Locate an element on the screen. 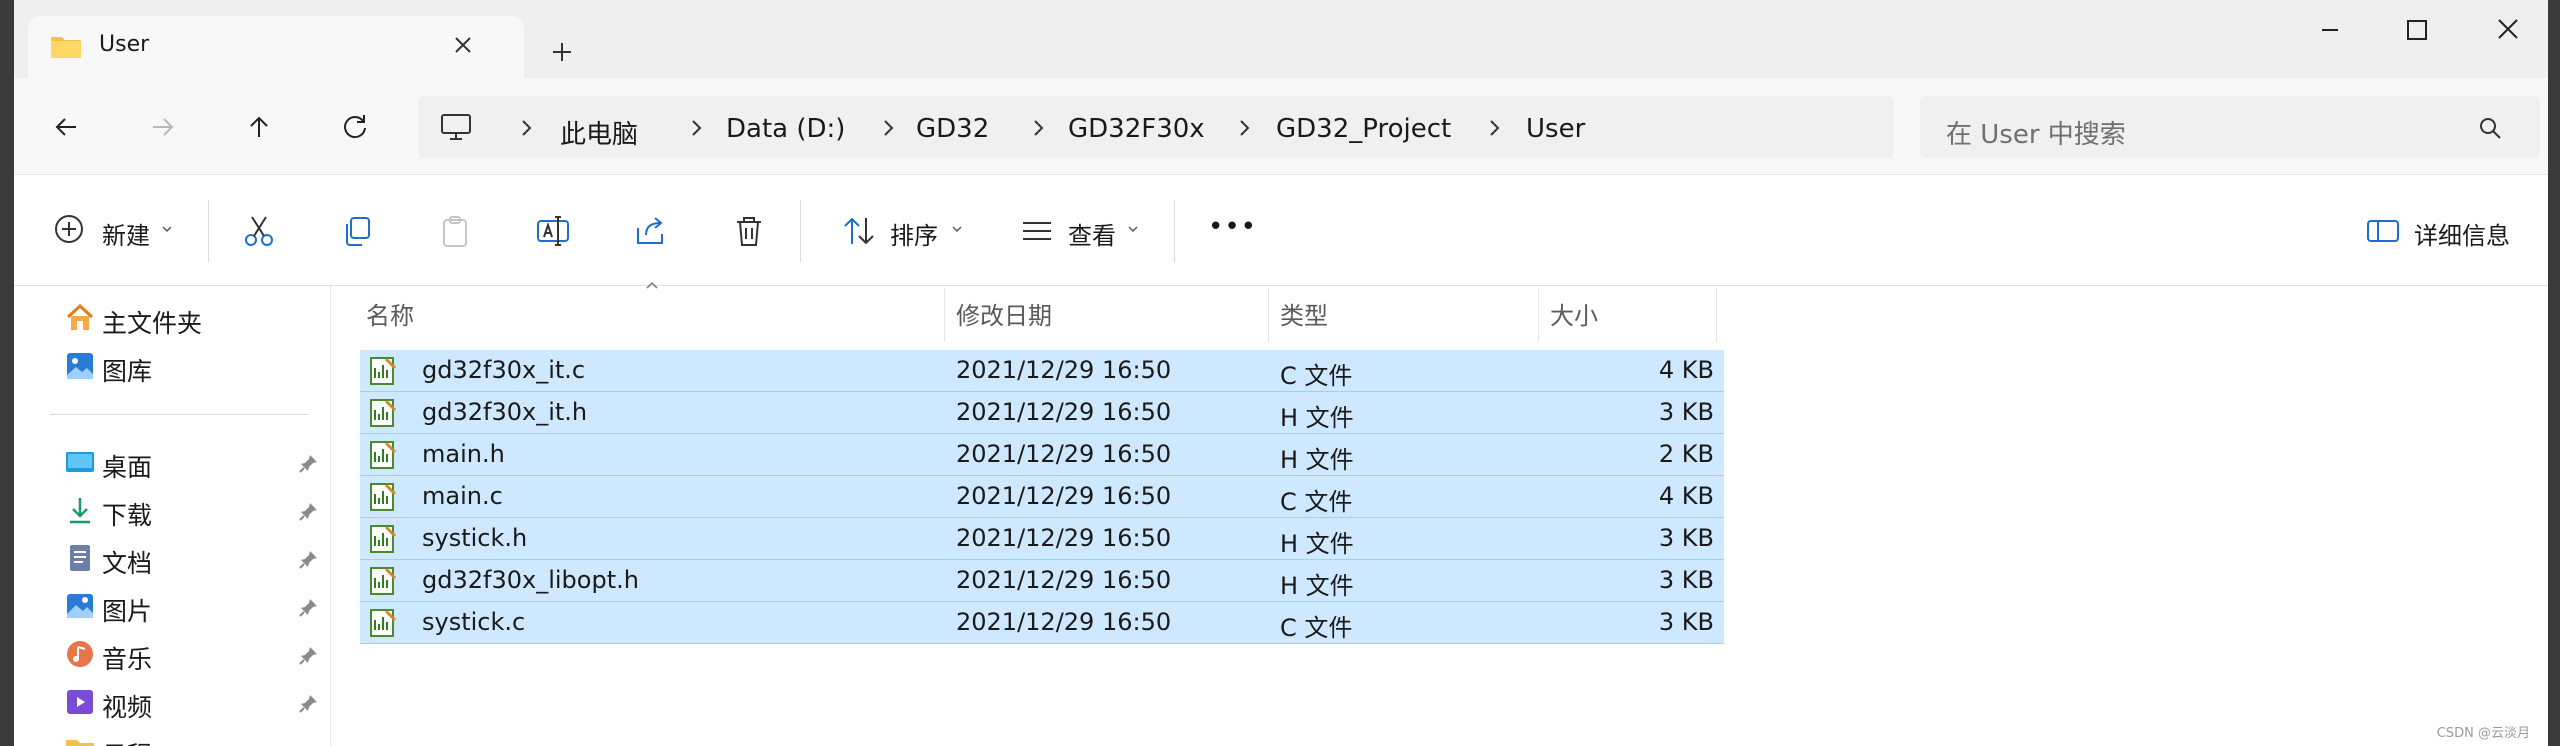 This screenshot has height=746, width=2560. breadcrumb-item: GD32_Project is located at coordinates (1363, 129).